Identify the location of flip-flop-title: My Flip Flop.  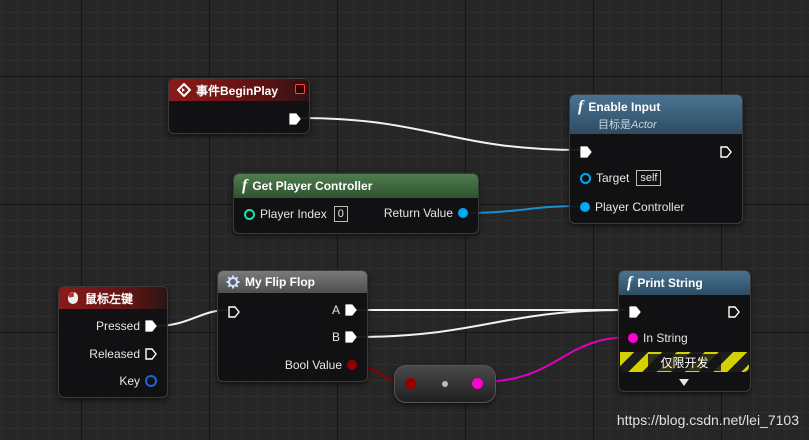
(280, 282).